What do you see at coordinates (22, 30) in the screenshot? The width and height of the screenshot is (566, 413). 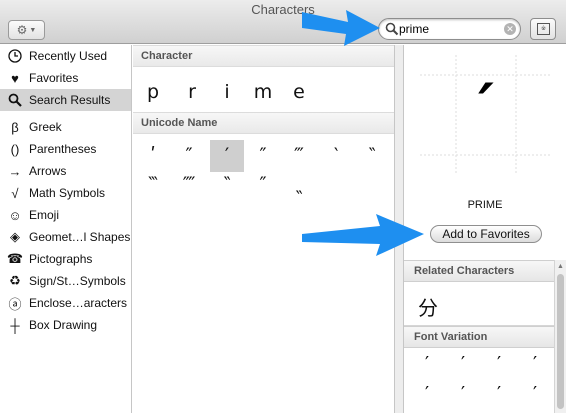 I see `gear-icon: ⚙` at bounding box center [22, 30].